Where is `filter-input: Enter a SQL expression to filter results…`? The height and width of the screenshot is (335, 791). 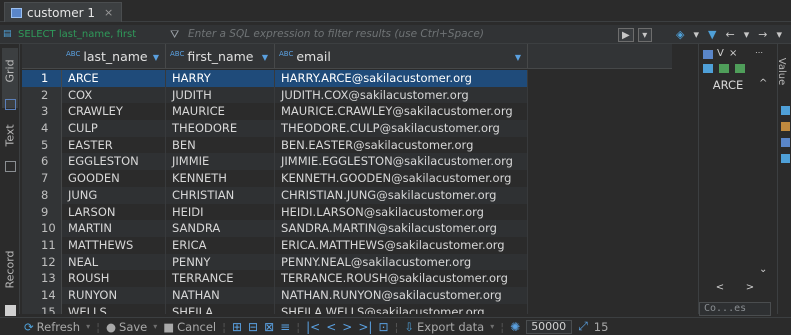 filter-input: Enter a SQL expression to filter results… is located at coordinates (396, 34).